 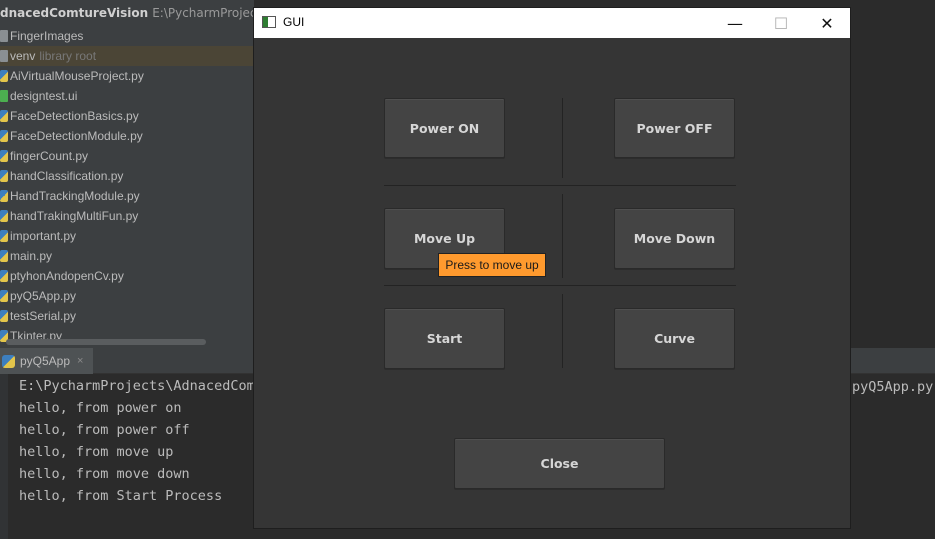 What do you see at coordinates (49, 156) in the screenshot?
I see `tree-item-label: fingerCount.py` at bounding box center [49, 156].